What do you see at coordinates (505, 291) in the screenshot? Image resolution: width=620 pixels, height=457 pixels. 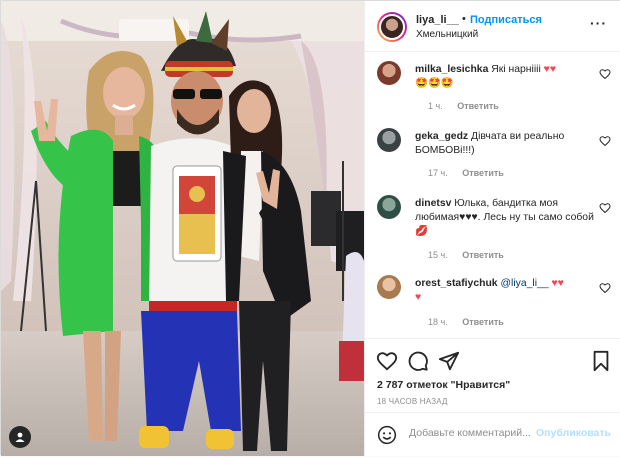 I see `comment-body: orest_stafiychuk @liya_li__ ♥♥ ♥` at bounding box center [505, 291].